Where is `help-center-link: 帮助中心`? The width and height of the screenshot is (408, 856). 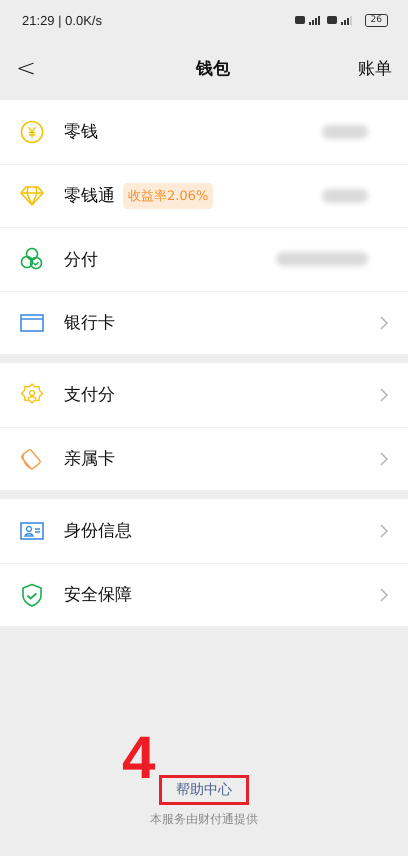
help-center-link: 帮助中心 is located at coordinates (204, 790).